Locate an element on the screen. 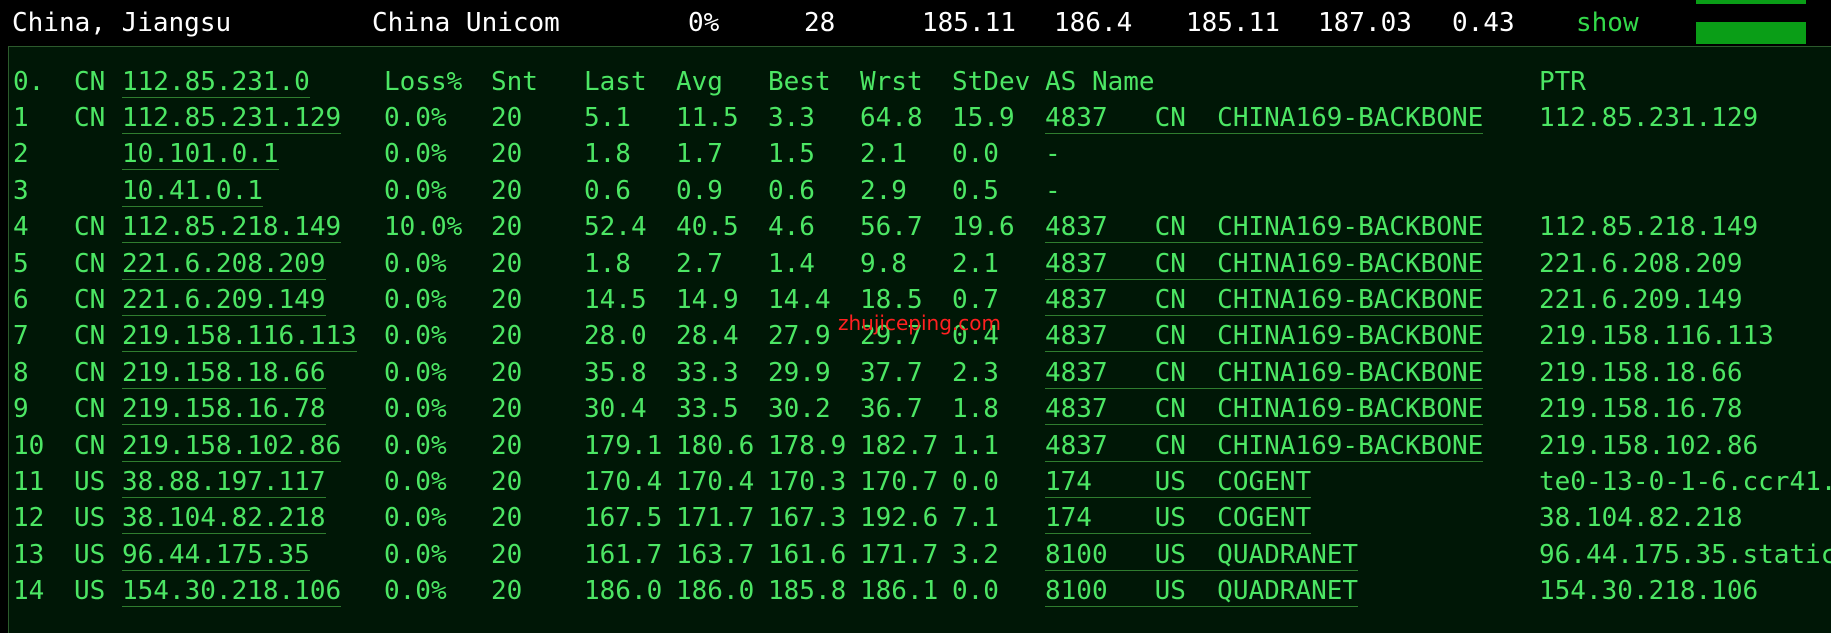  row-13-loss: 0.0% is located at coordinates (415, 554).